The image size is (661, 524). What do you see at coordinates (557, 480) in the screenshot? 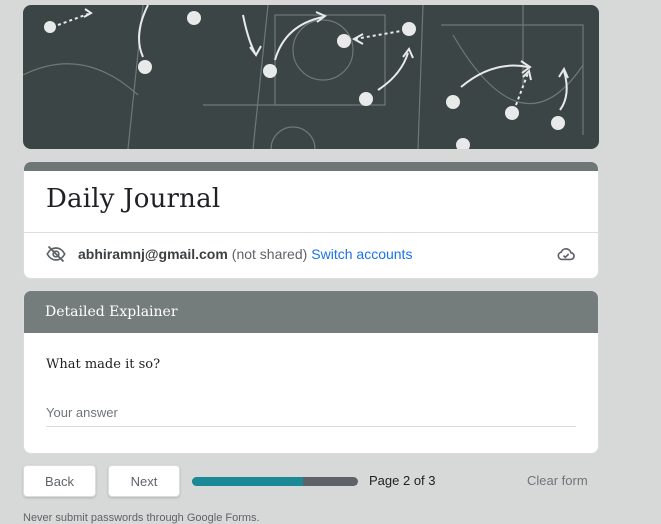
I see `clear-form-button: Clear form` at bounding box center [557, 480].